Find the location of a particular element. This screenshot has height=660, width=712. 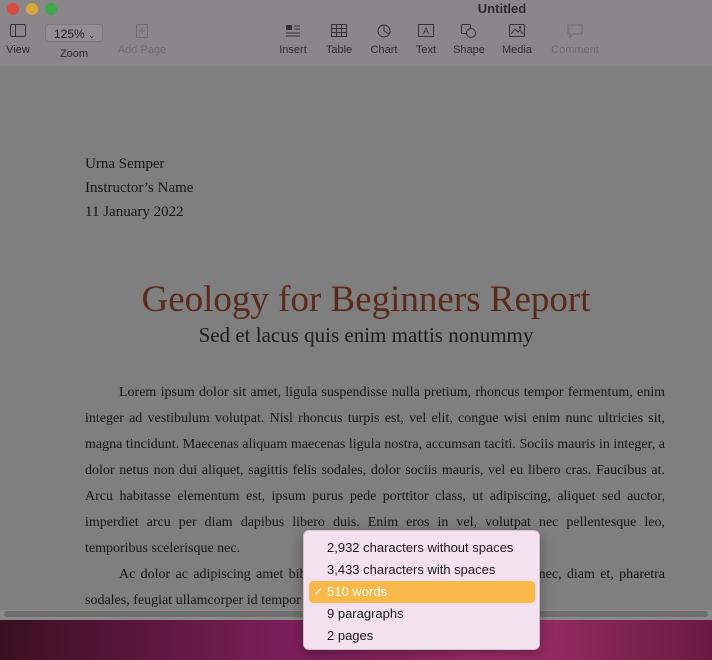

add-page-icon is located at coordinates (142, 31).